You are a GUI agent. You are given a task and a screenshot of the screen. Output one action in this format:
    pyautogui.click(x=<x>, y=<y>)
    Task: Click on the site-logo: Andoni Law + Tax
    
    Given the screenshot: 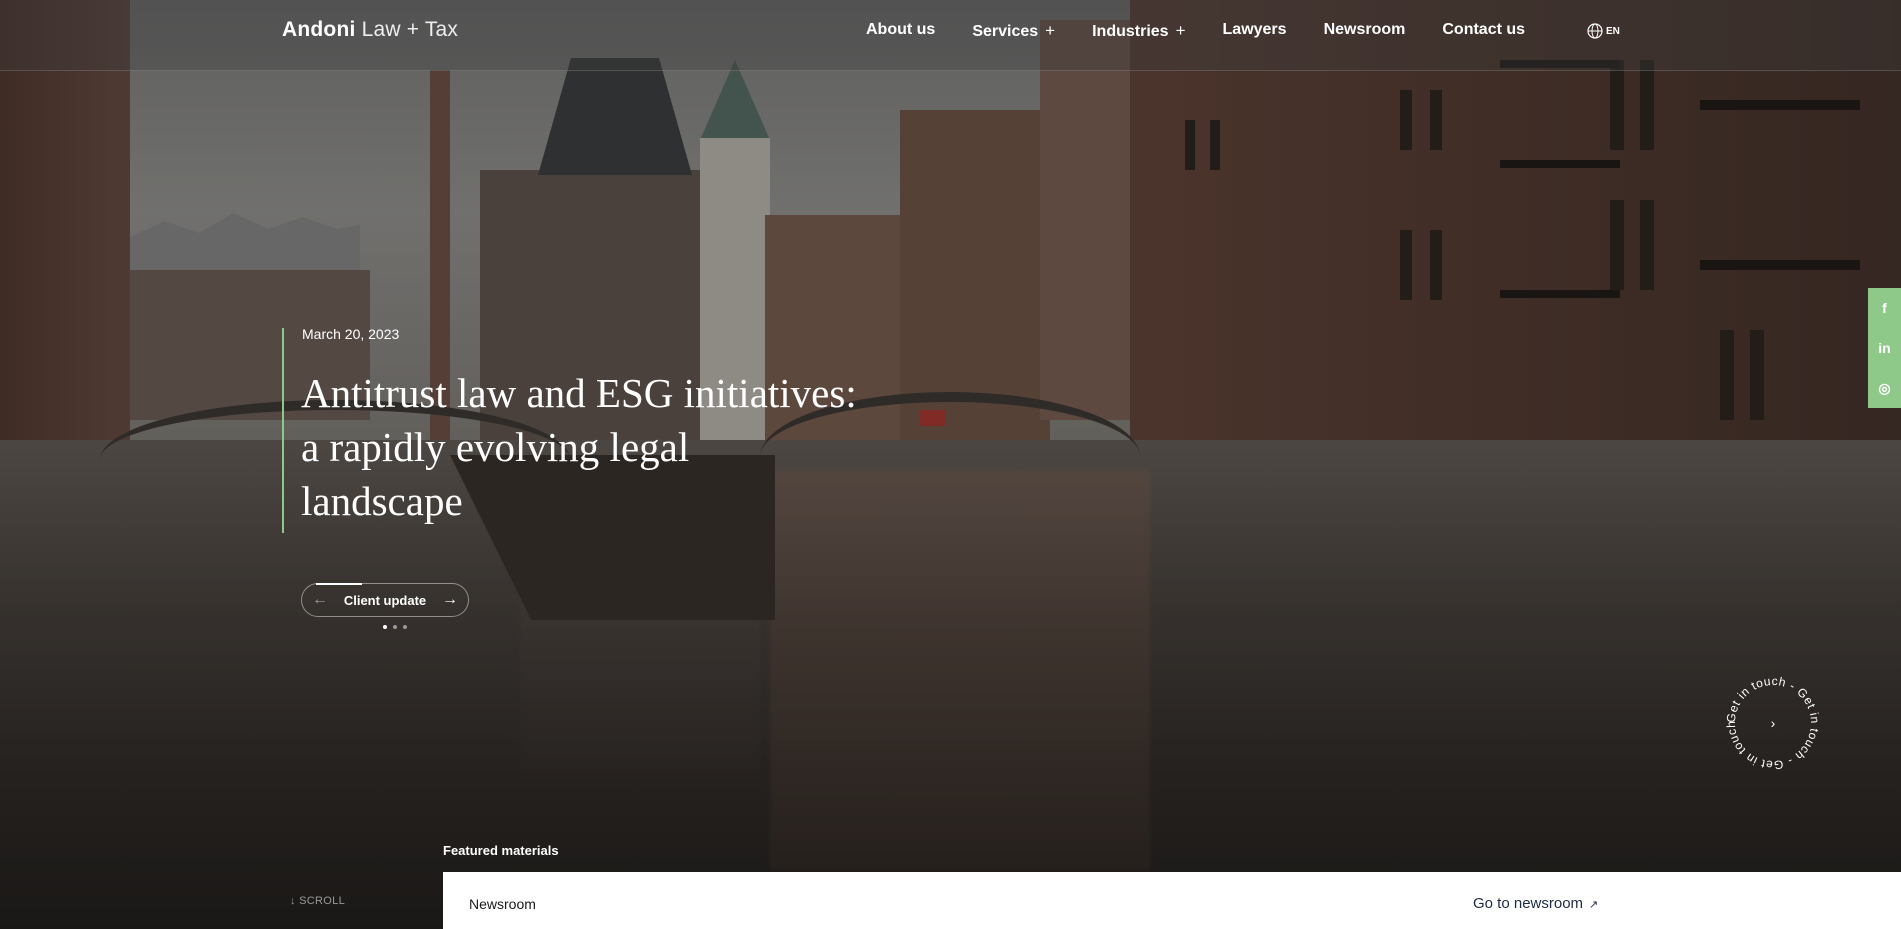 What is the action you would take?
    pyautogui.click(x=370, y=30)
    